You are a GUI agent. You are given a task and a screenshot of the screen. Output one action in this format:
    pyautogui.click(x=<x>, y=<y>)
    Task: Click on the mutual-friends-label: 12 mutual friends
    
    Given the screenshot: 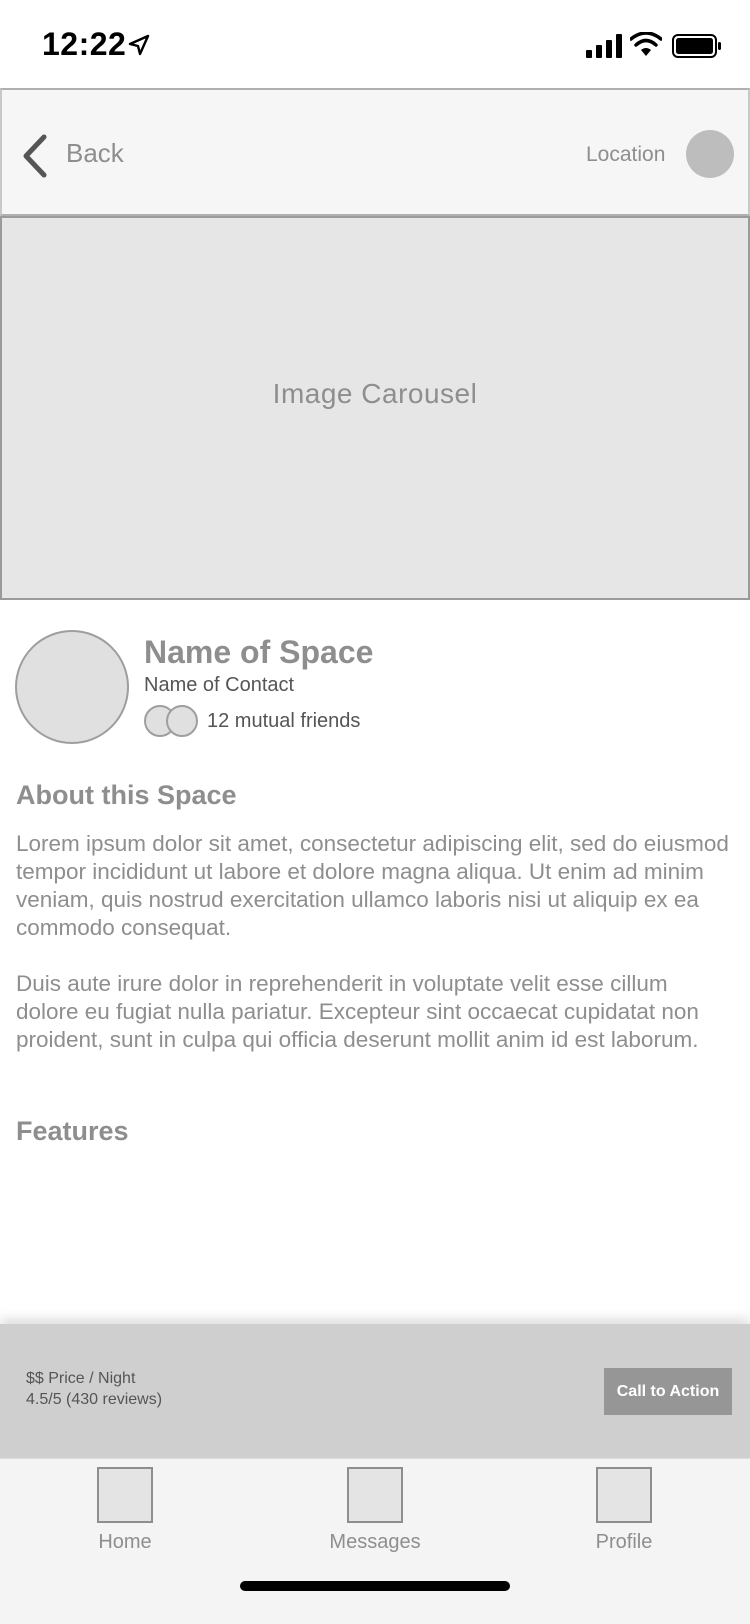 What is the action you would take?
    pyautogui.click(x=283, y=721)
    